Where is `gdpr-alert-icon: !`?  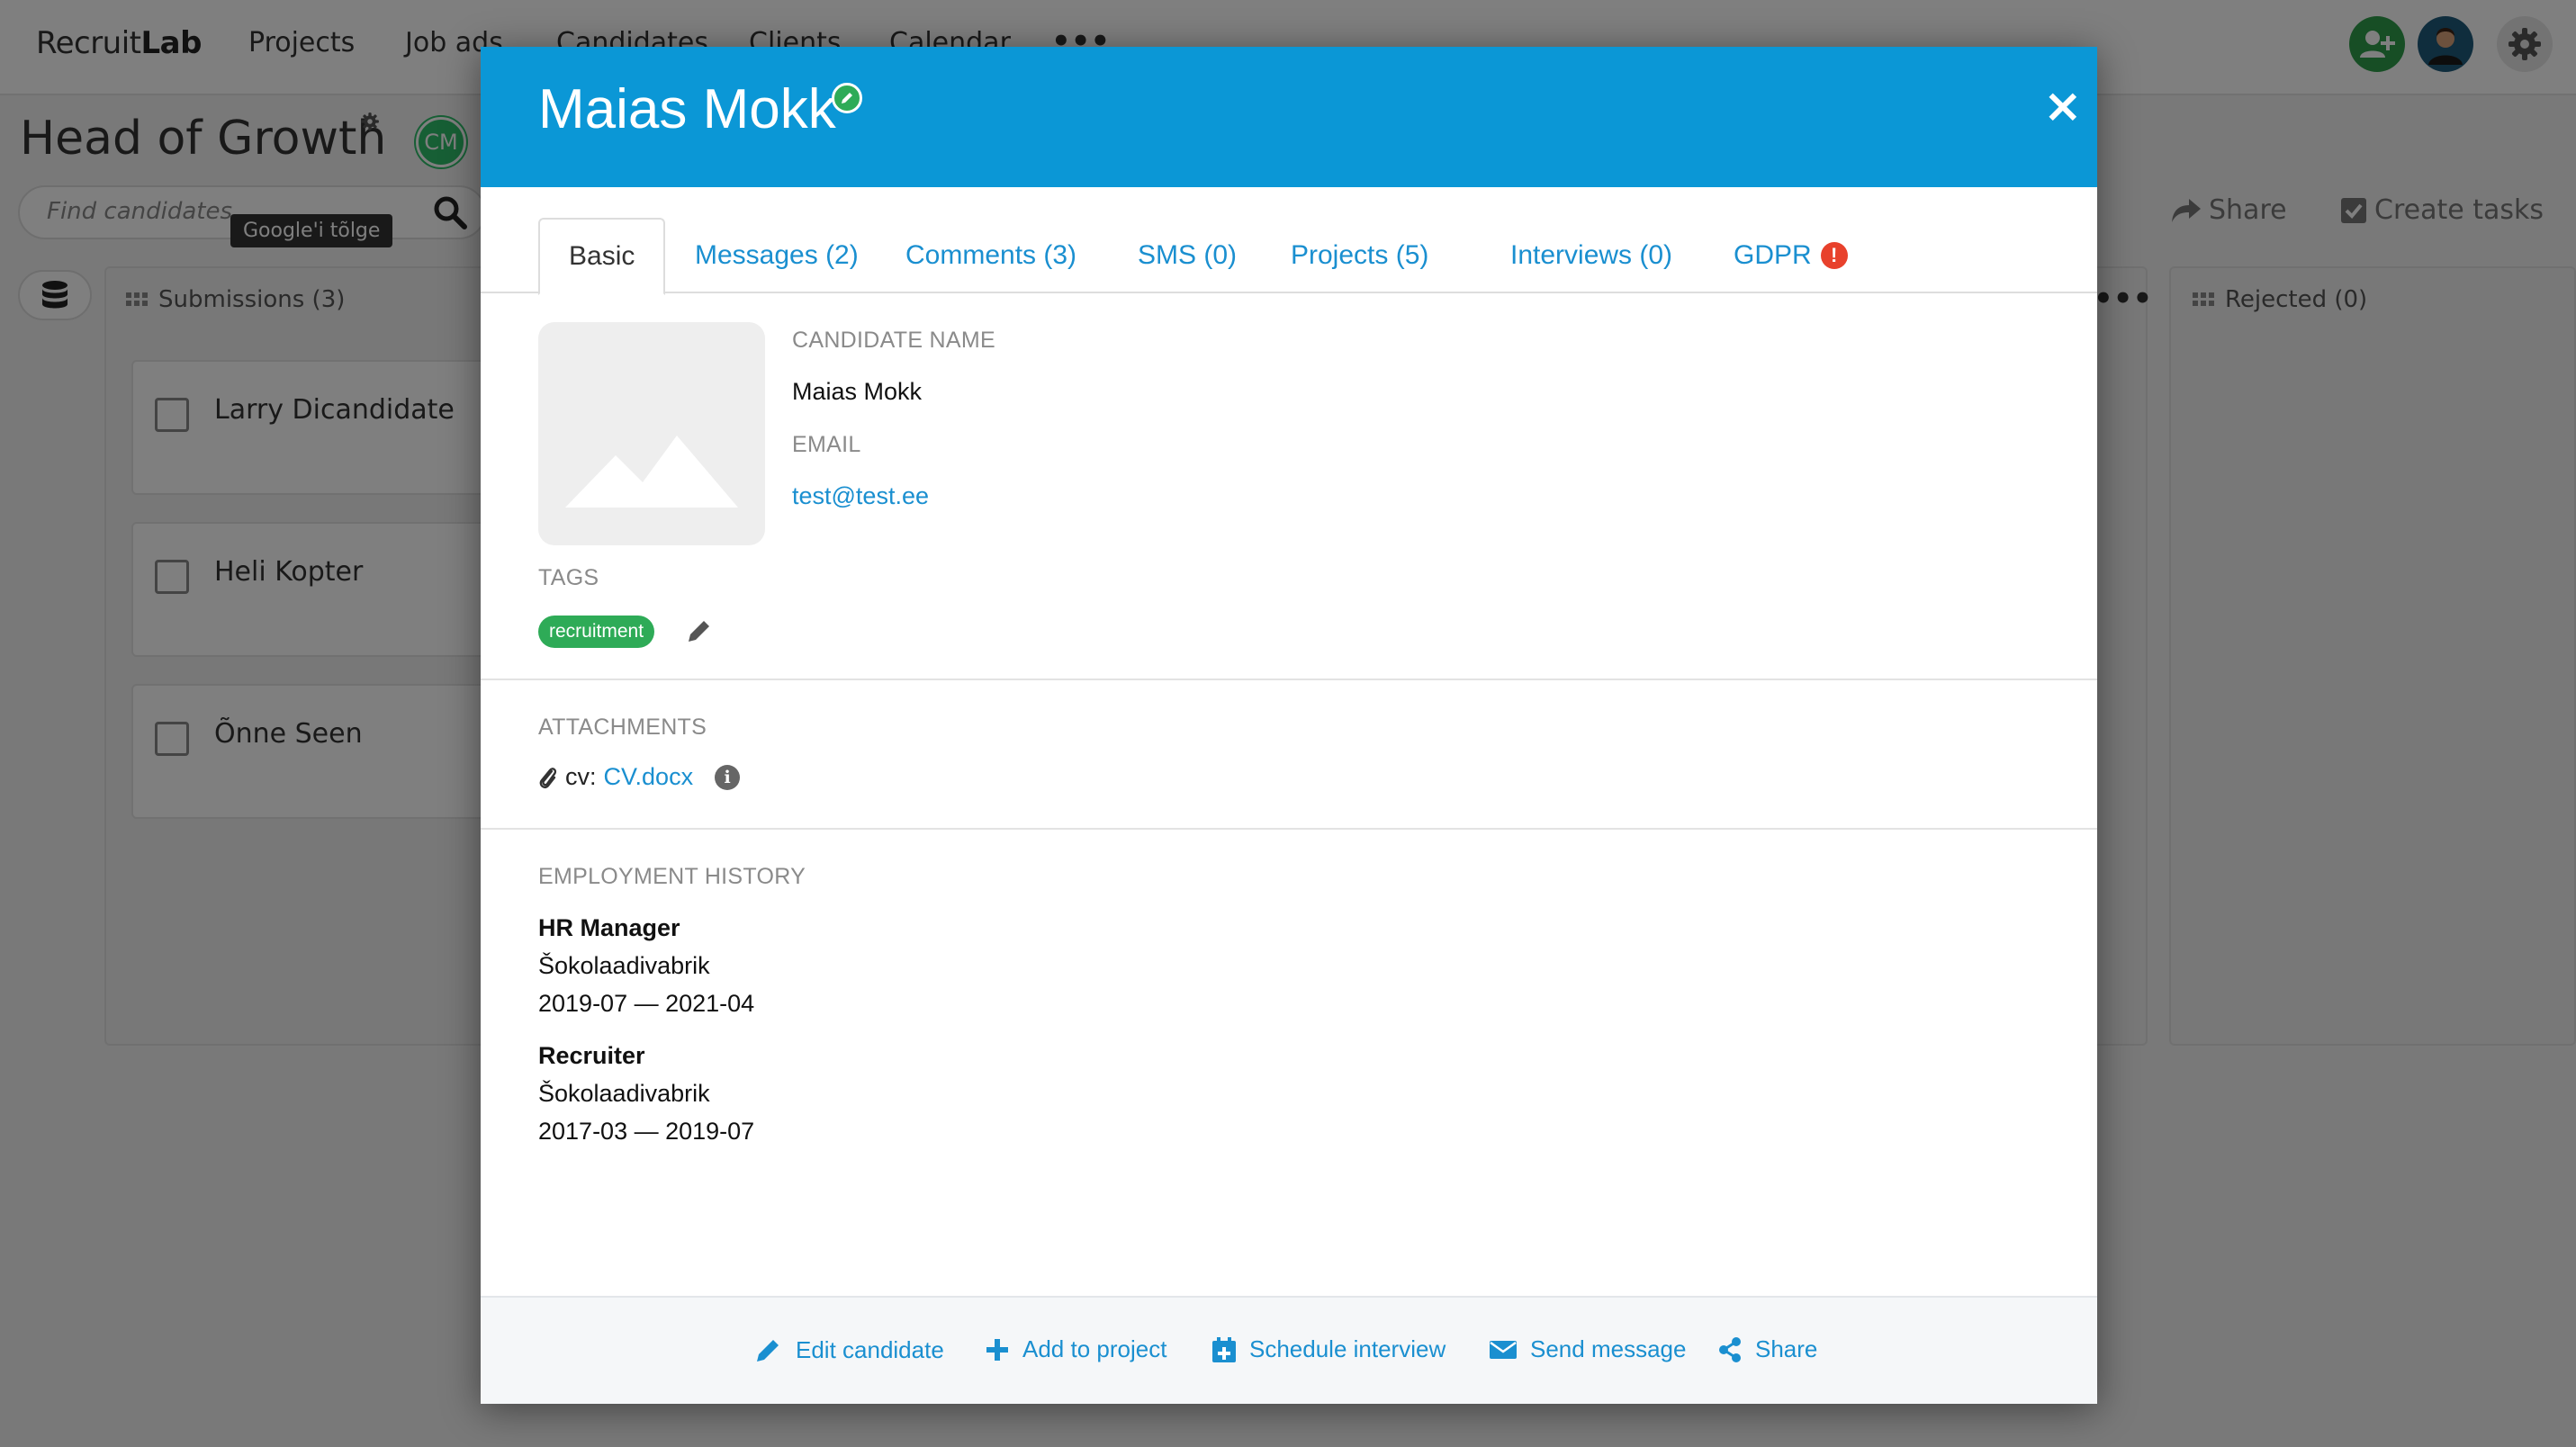
gdpr-alert-icon: ! is located at coordinates (1834, 256).